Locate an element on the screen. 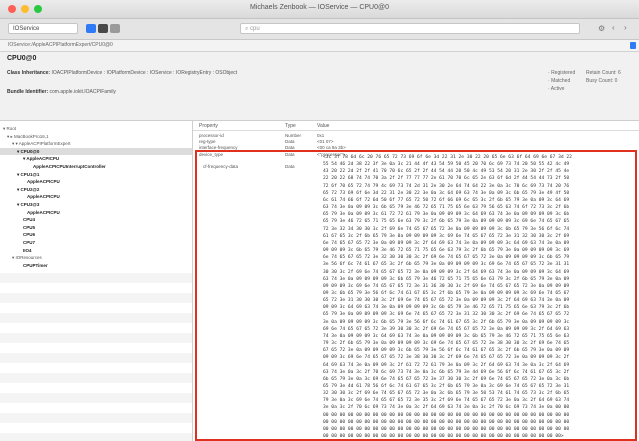 This screenshot has width=639, height=441. forward-chevron-icon: › is located at coordinates (625, 27).